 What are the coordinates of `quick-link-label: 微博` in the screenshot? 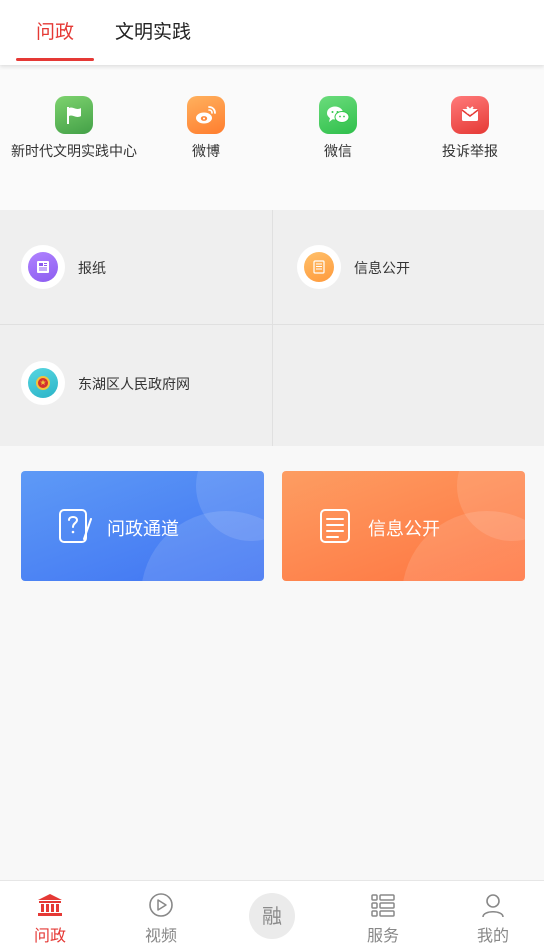 It's located at (206, 152).